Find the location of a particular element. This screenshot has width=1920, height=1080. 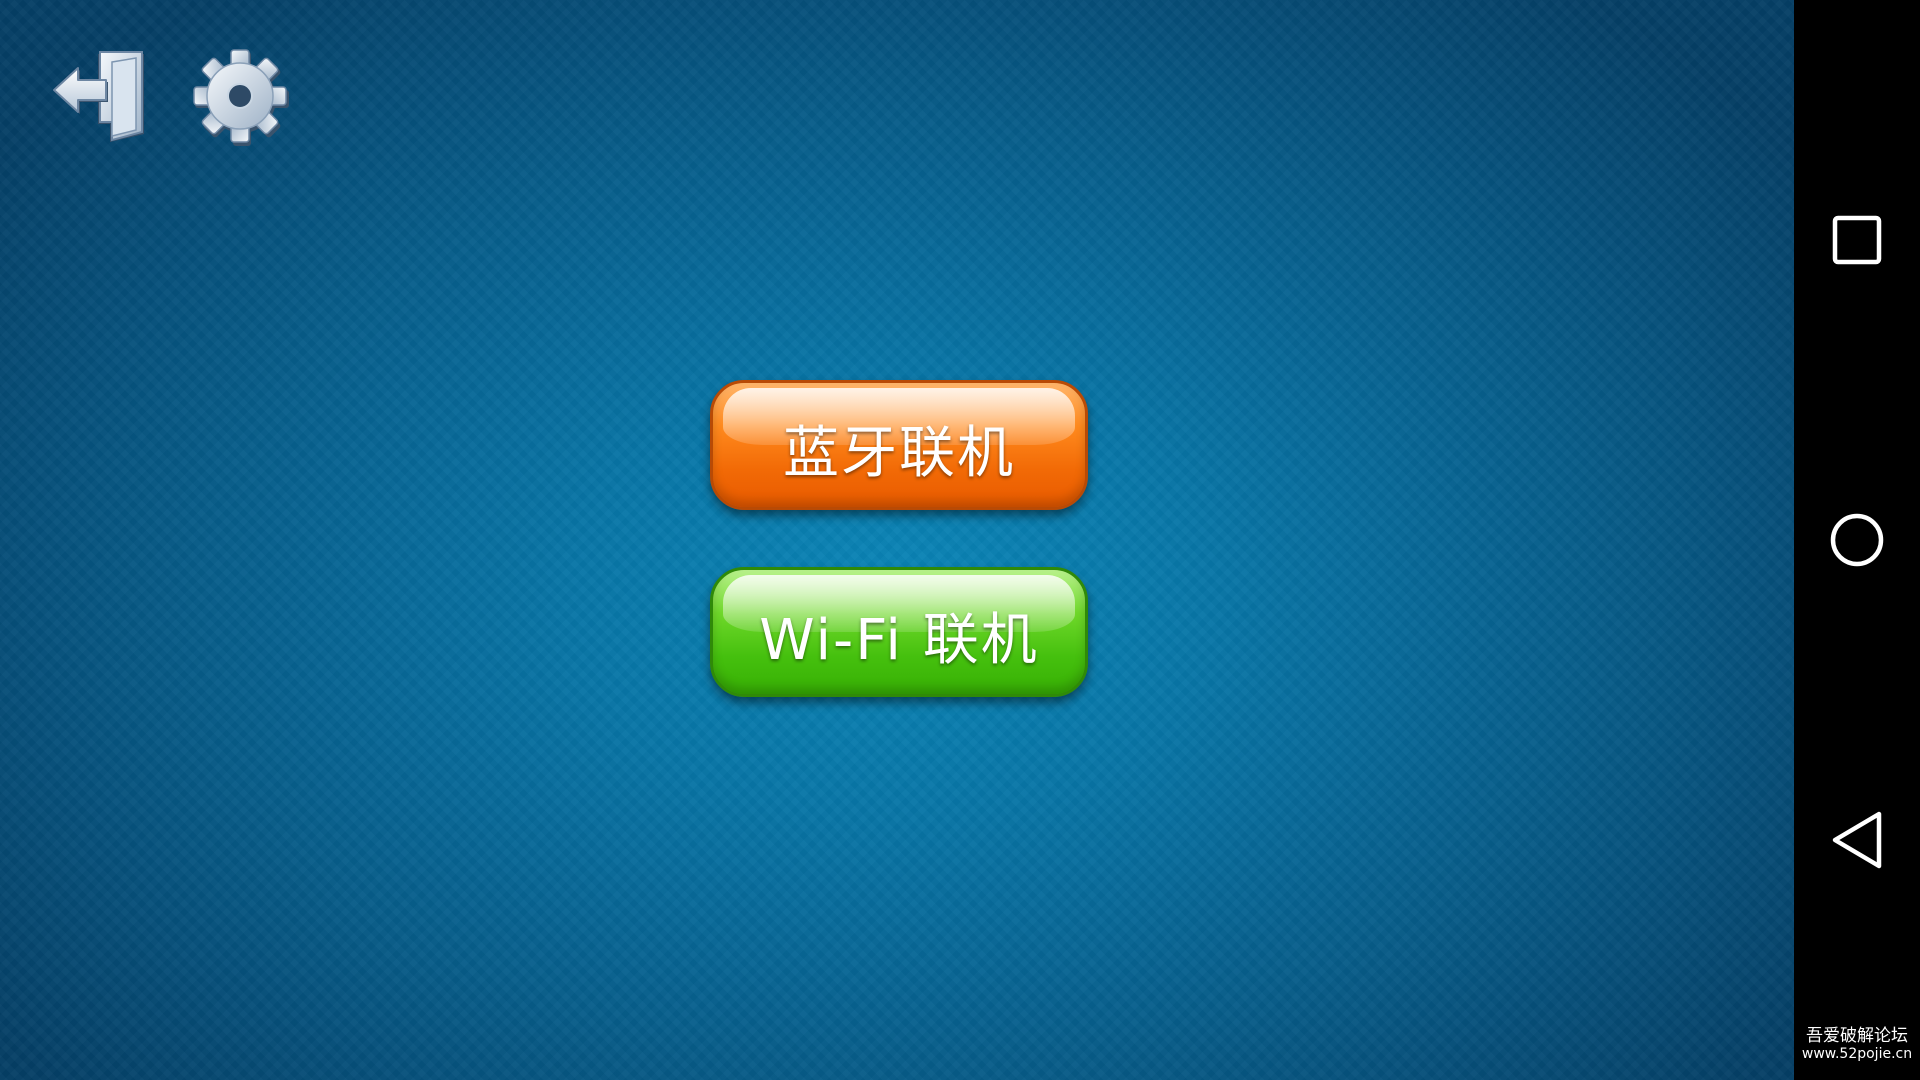

bluetooth-multiplayer-label: 蓝牙联机 is located at coordinates (899, 453).